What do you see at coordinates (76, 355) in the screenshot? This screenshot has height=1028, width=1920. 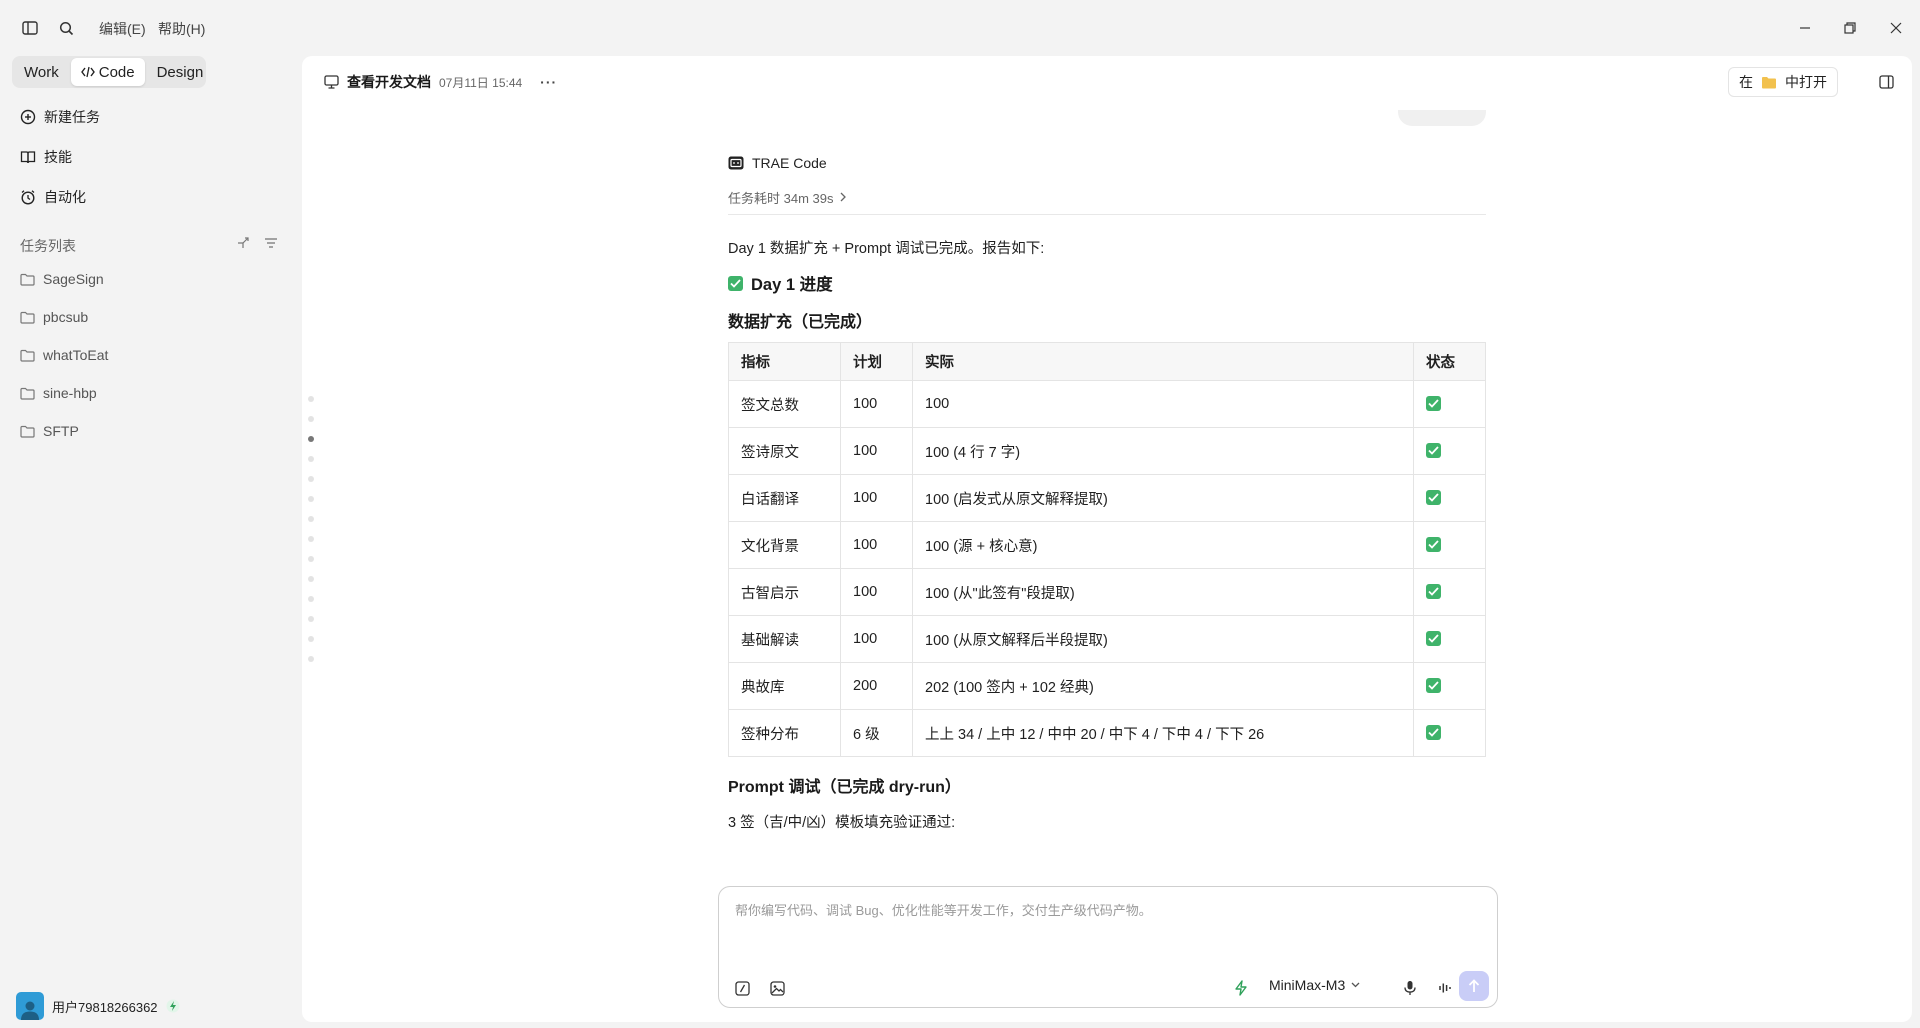 I see `project-label: whatToEat` at bounding box center [76, 355].